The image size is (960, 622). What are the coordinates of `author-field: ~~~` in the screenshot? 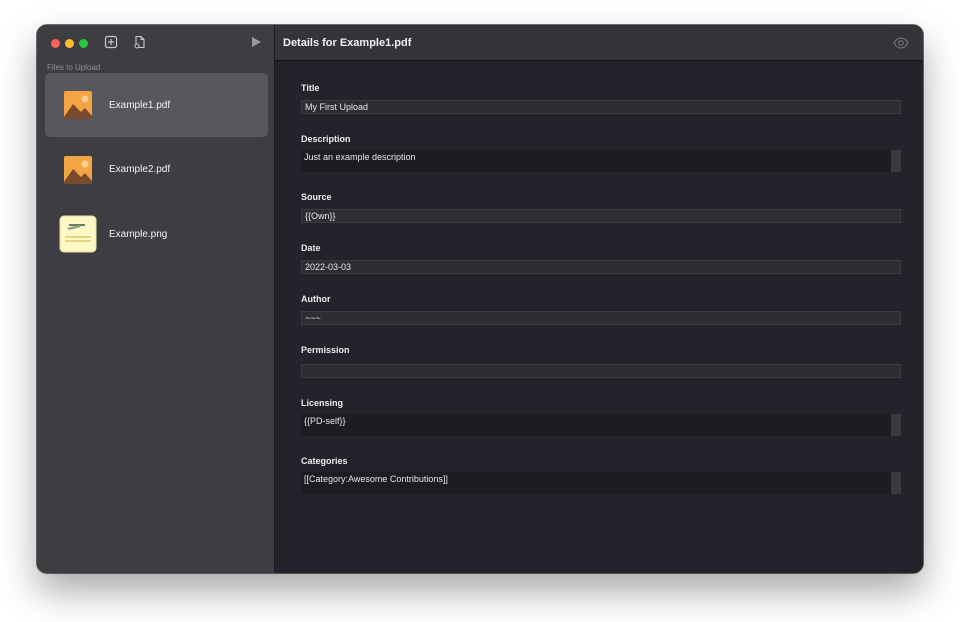 It's located at (601, 318).